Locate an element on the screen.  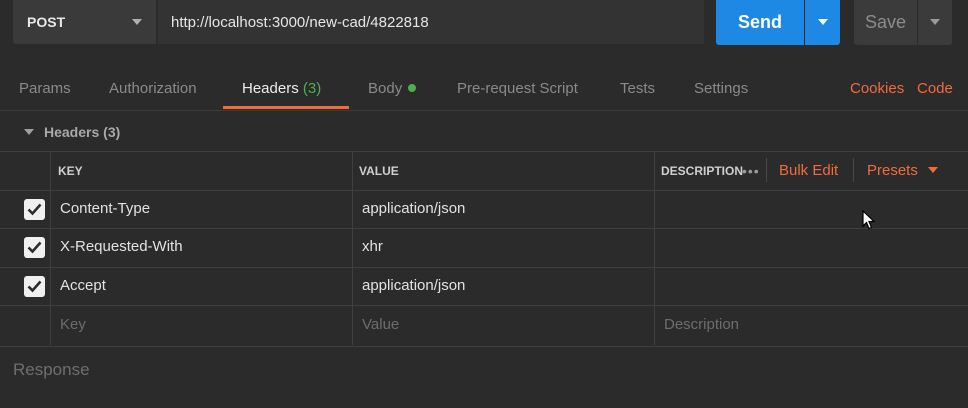
presets-dropdown: Presets is located at coordinates (902, 170).